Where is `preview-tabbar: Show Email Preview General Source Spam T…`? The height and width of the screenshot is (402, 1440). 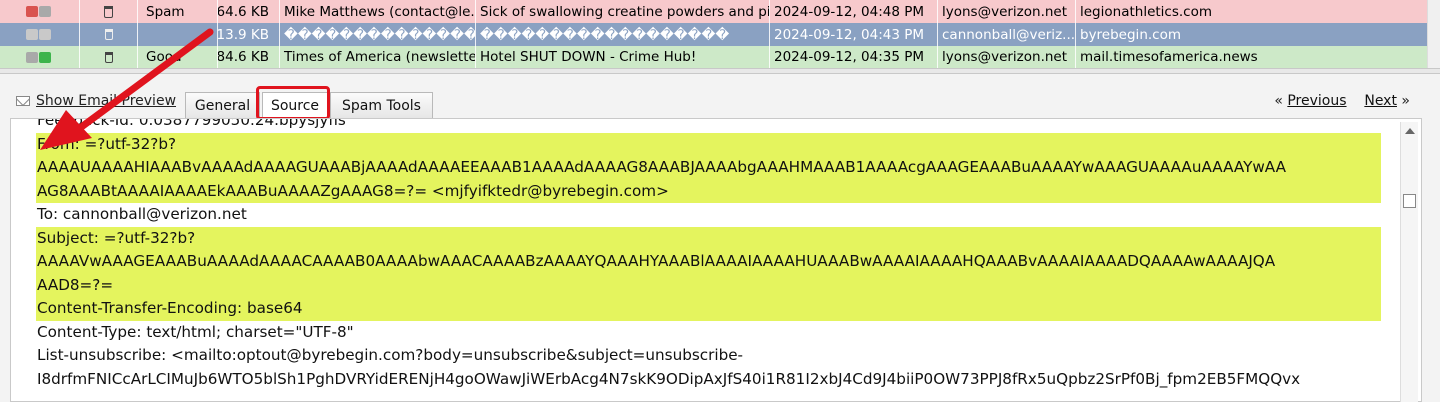 preview-tabbar: Show Email Preview General Source Spam T… is located at coordinates (720, 97).